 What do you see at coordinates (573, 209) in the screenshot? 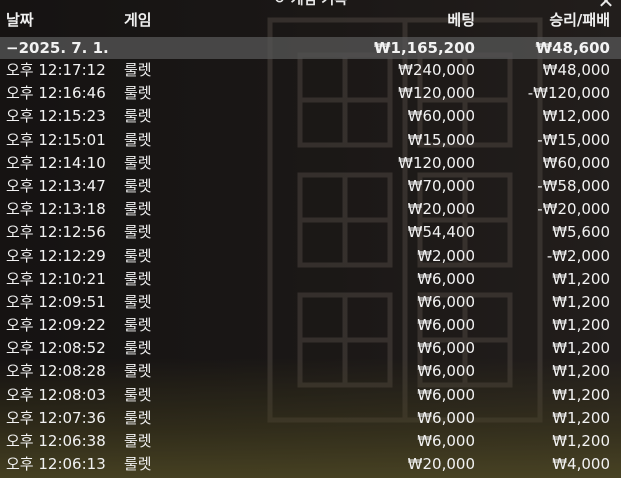
I see `row-win-loss: -₩20,000` at bounding box center [573, 209].